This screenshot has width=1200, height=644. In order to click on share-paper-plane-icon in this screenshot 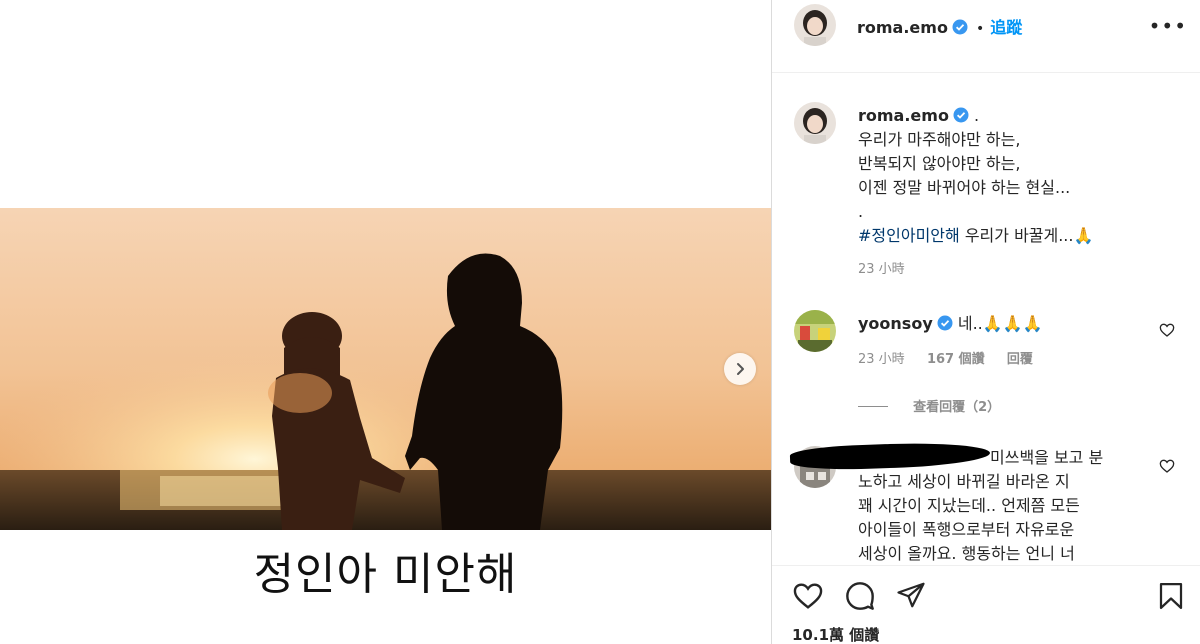, I will do `click(911, 595)`.